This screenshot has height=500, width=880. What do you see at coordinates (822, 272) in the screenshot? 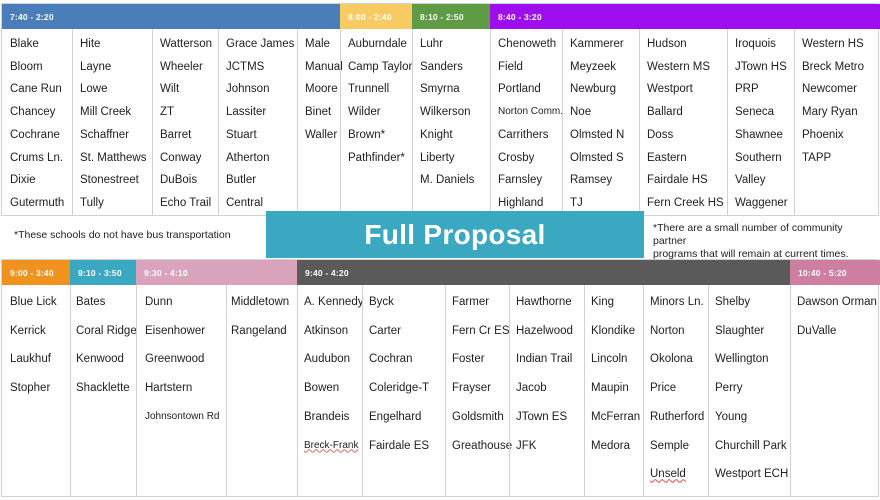
I see `time-group-label: 10:40 - 5:20` at bounding box center [822, 272].